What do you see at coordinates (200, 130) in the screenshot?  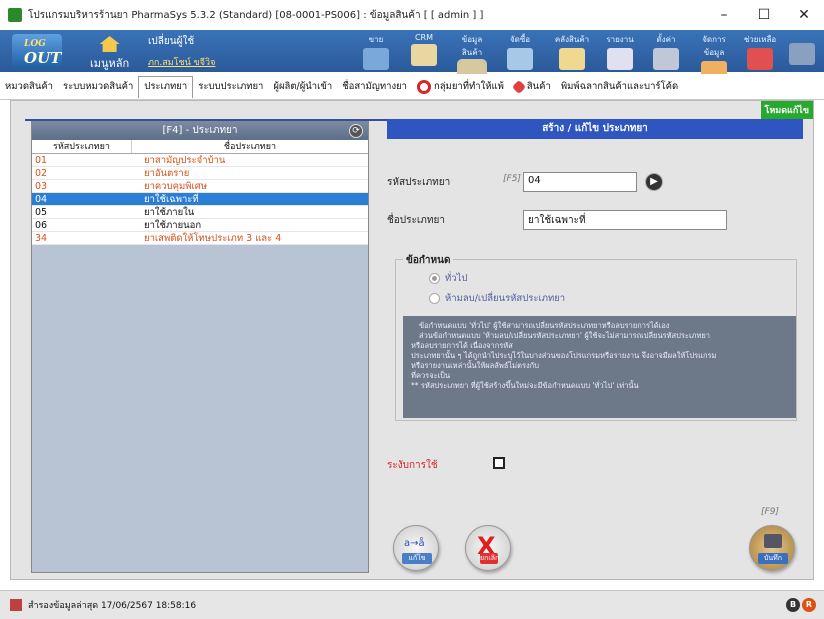 I see `list-title: [F4] - ประเภทยา` at bounding box center [200, 130].